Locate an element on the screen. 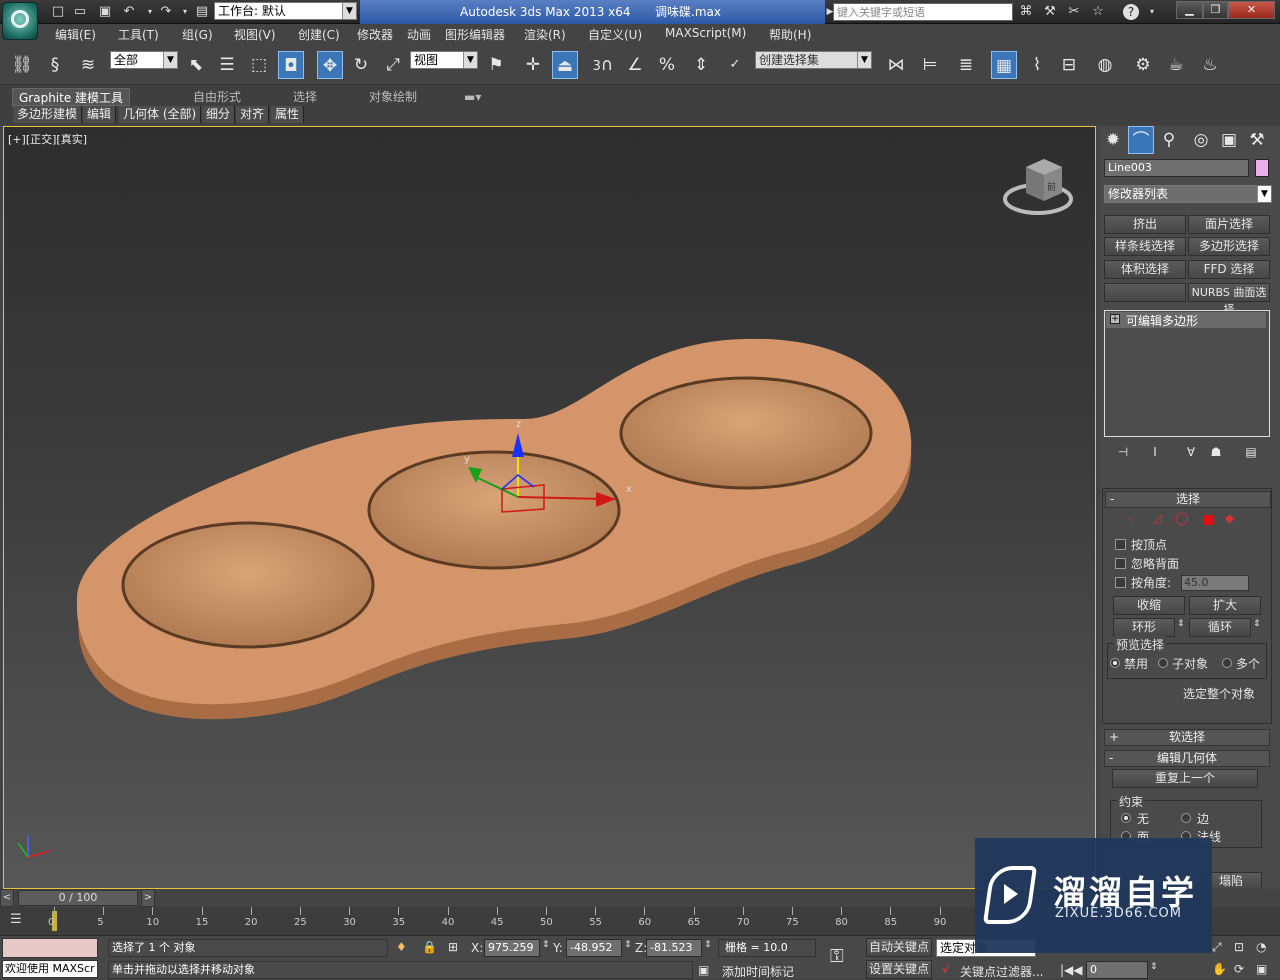  binoculars-icon: ⌘ is located at coordinates (1026, 12).